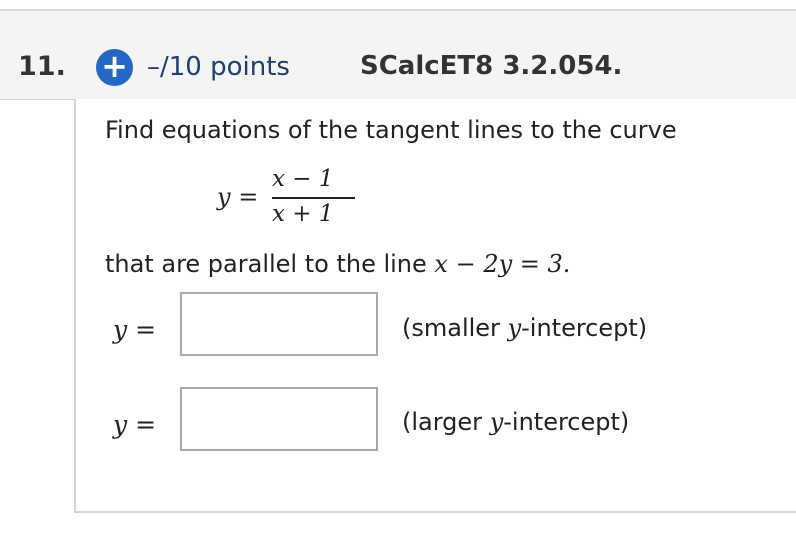  I want to click on points-label: –/10 points, so click(218, 67).